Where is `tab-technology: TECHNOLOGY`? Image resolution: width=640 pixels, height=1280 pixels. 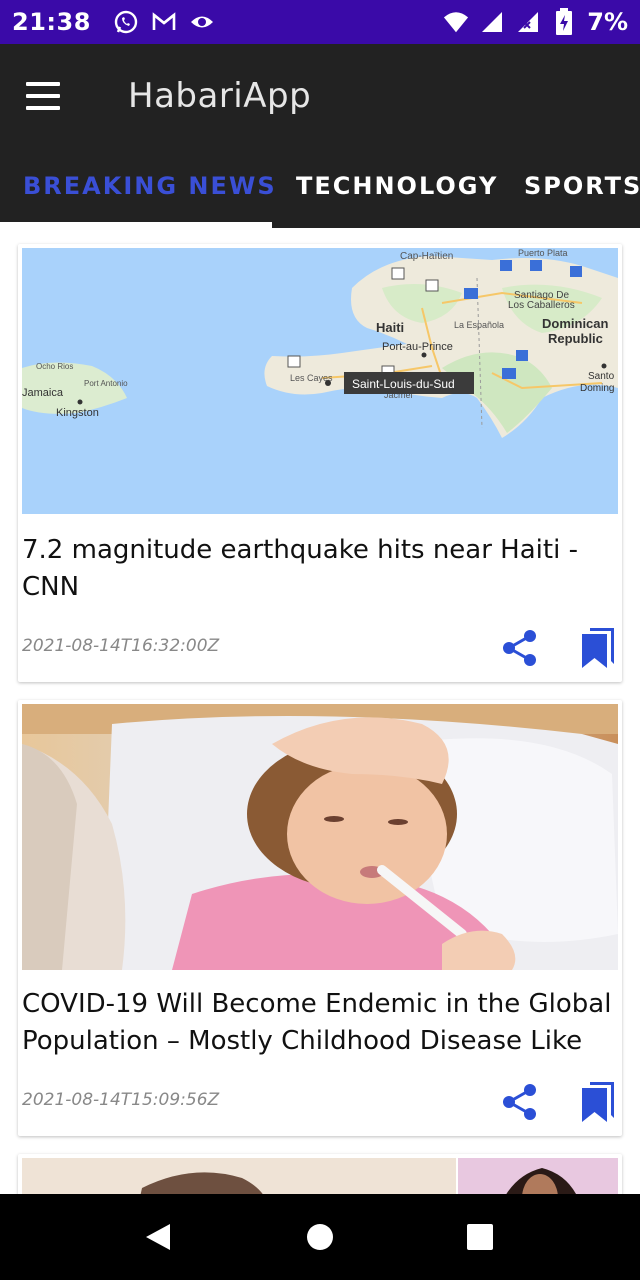 tab-technology: TECHNOLOGY is located at coordinates (397, 177).